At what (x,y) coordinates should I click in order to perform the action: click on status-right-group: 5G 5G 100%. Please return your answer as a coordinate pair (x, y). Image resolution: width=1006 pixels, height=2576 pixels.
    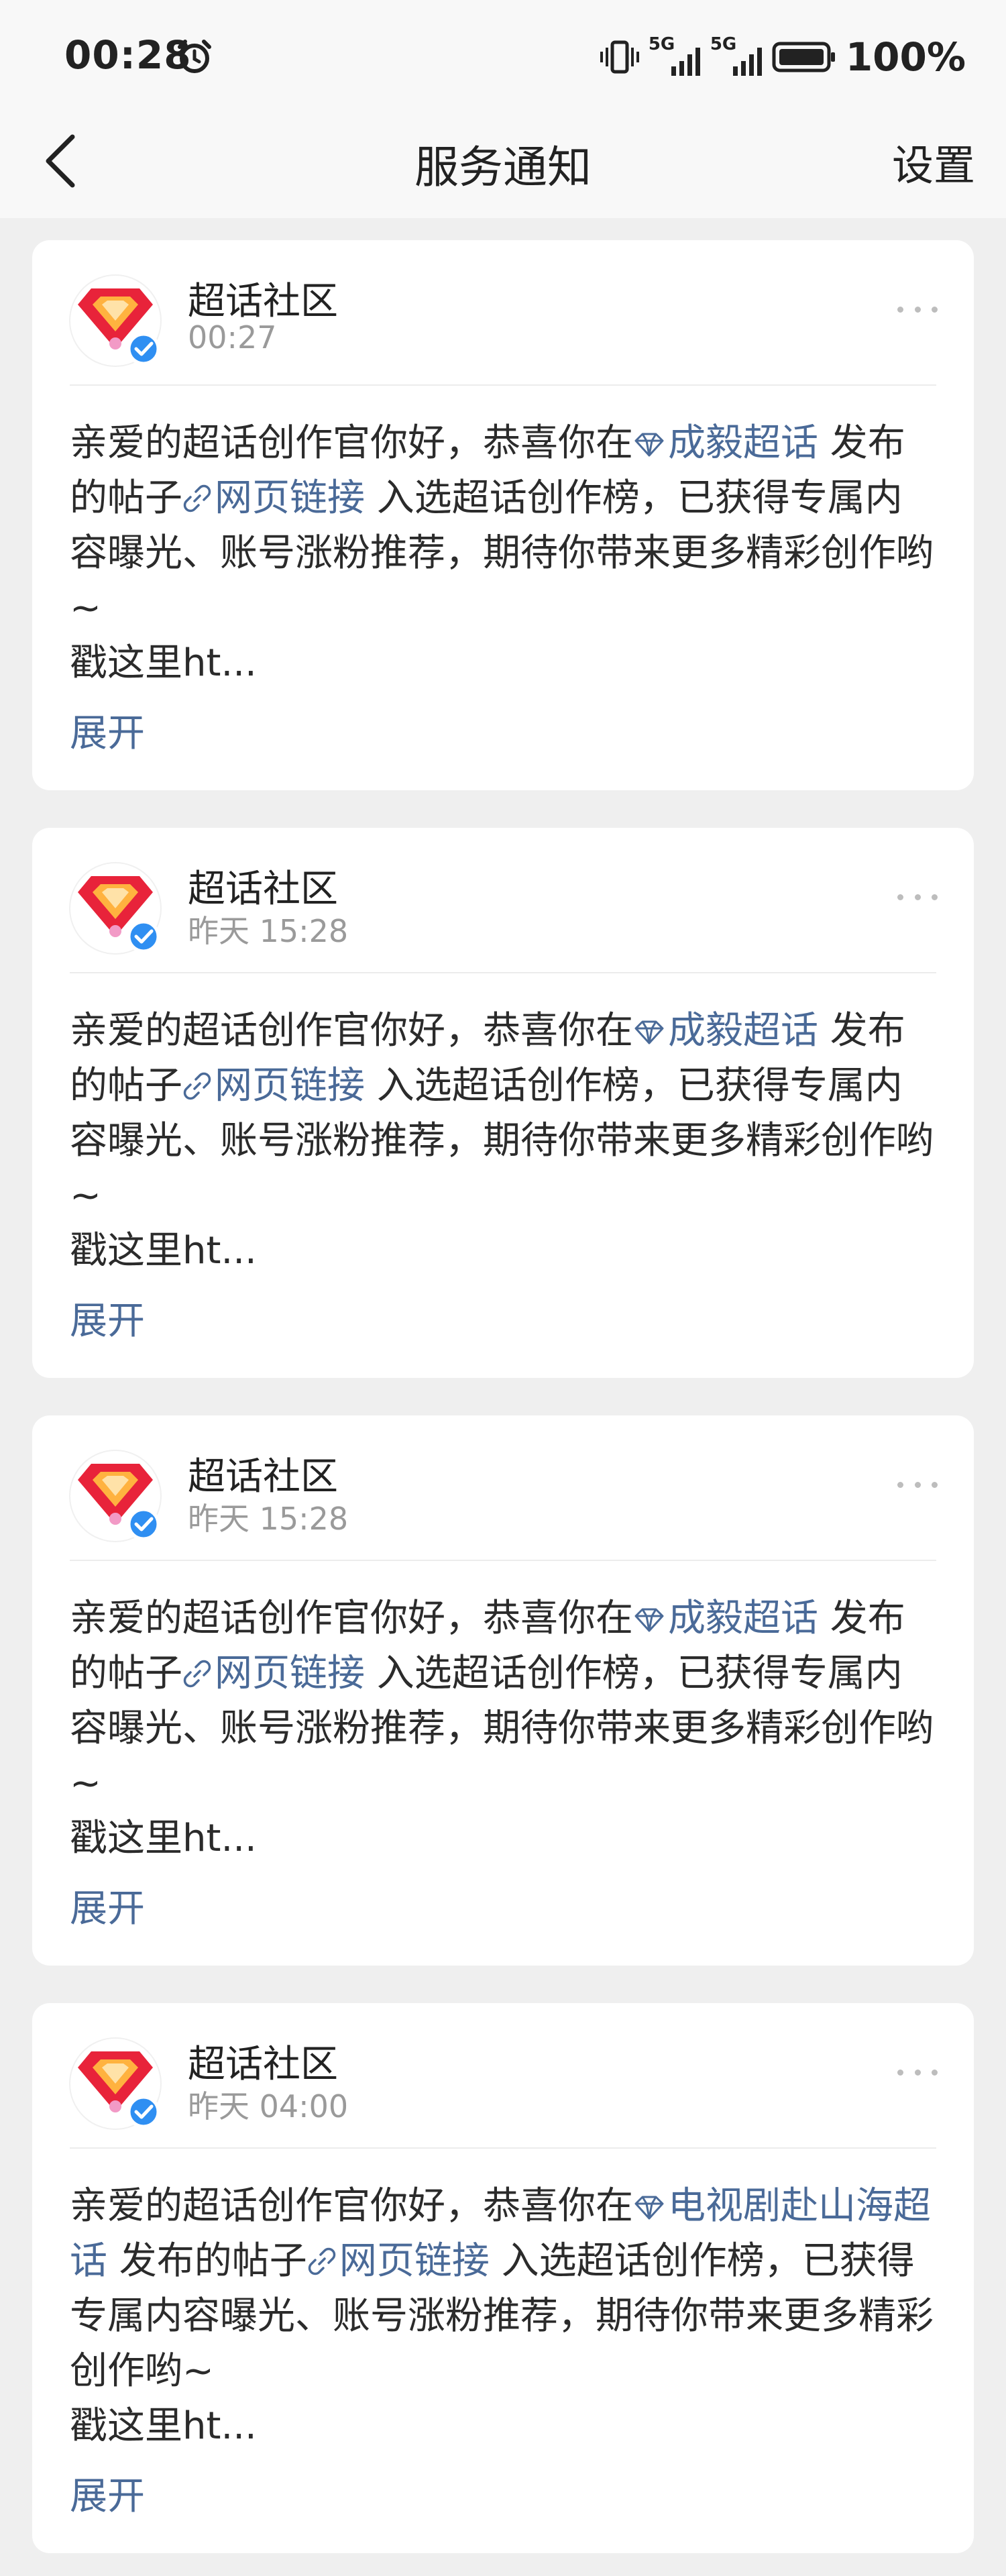
    Looking at the image, I should click on (783, 57).